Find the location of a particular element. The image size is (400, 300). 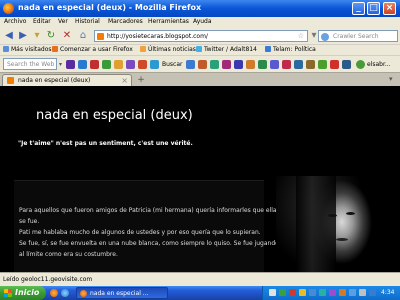

new-tab-button: + is located at coordinates (141, 80).